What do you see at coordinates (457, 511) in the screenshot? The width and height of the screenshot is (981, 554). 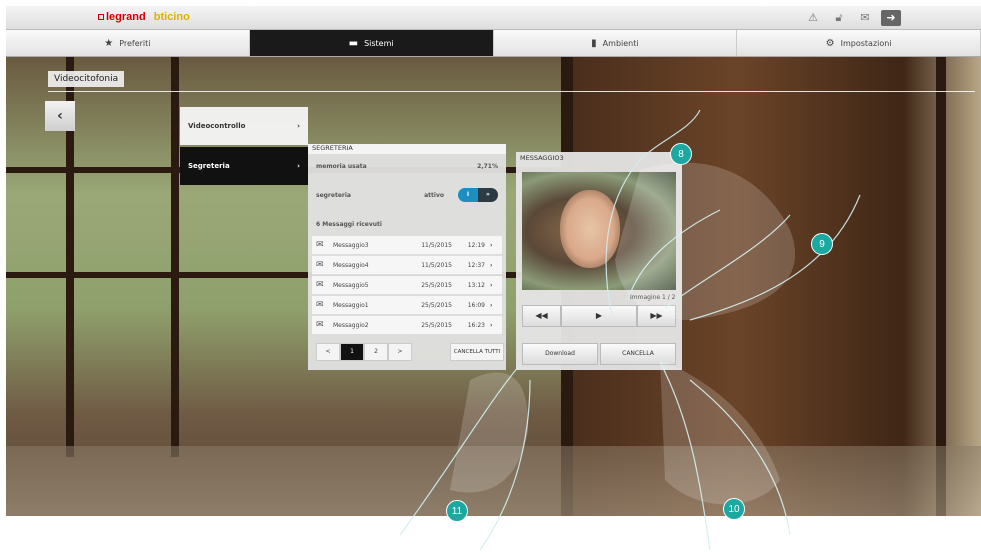 I see `callout-badge-11: 11` at bounding box center [457, 511].